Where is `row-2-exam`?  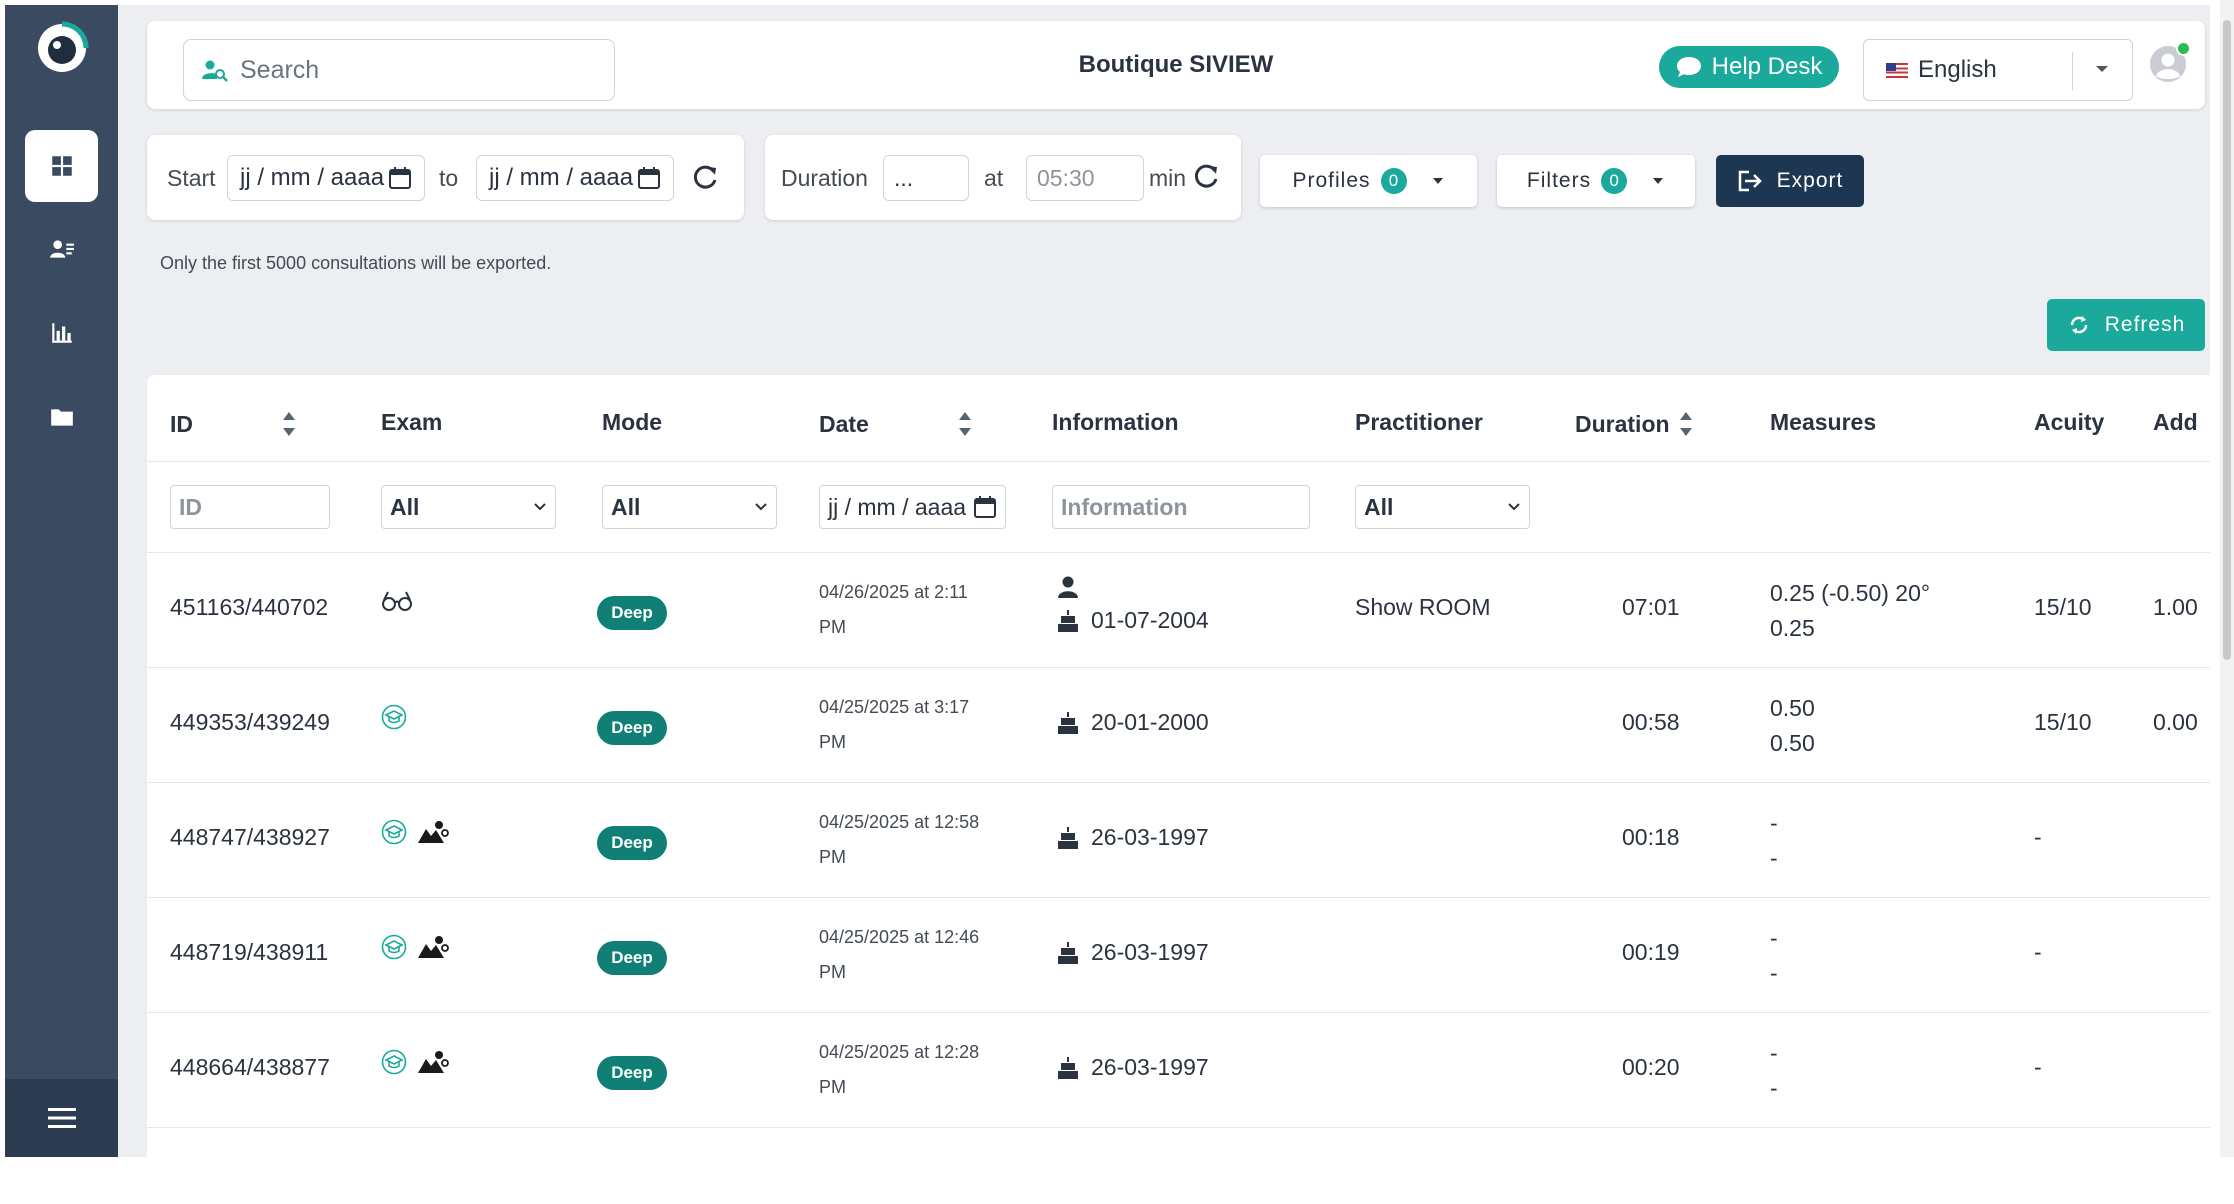
row-2-exam is located at coordinates (394, 717).